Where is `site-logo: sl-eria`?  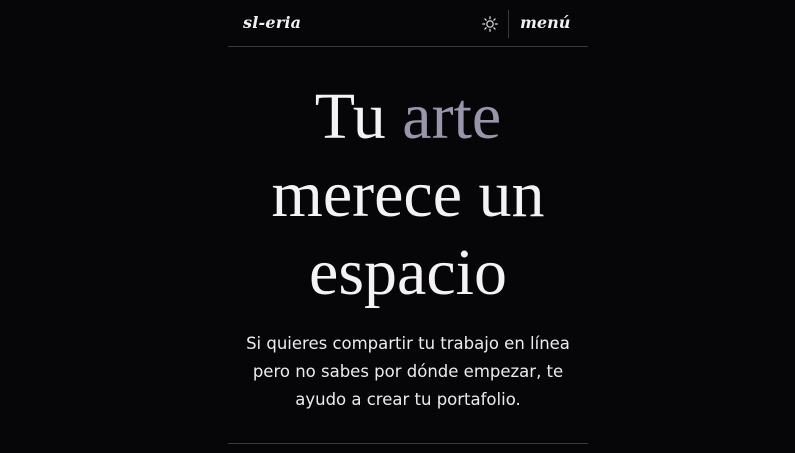 site-logo: sl-eria is located at coordinates (272, 22).